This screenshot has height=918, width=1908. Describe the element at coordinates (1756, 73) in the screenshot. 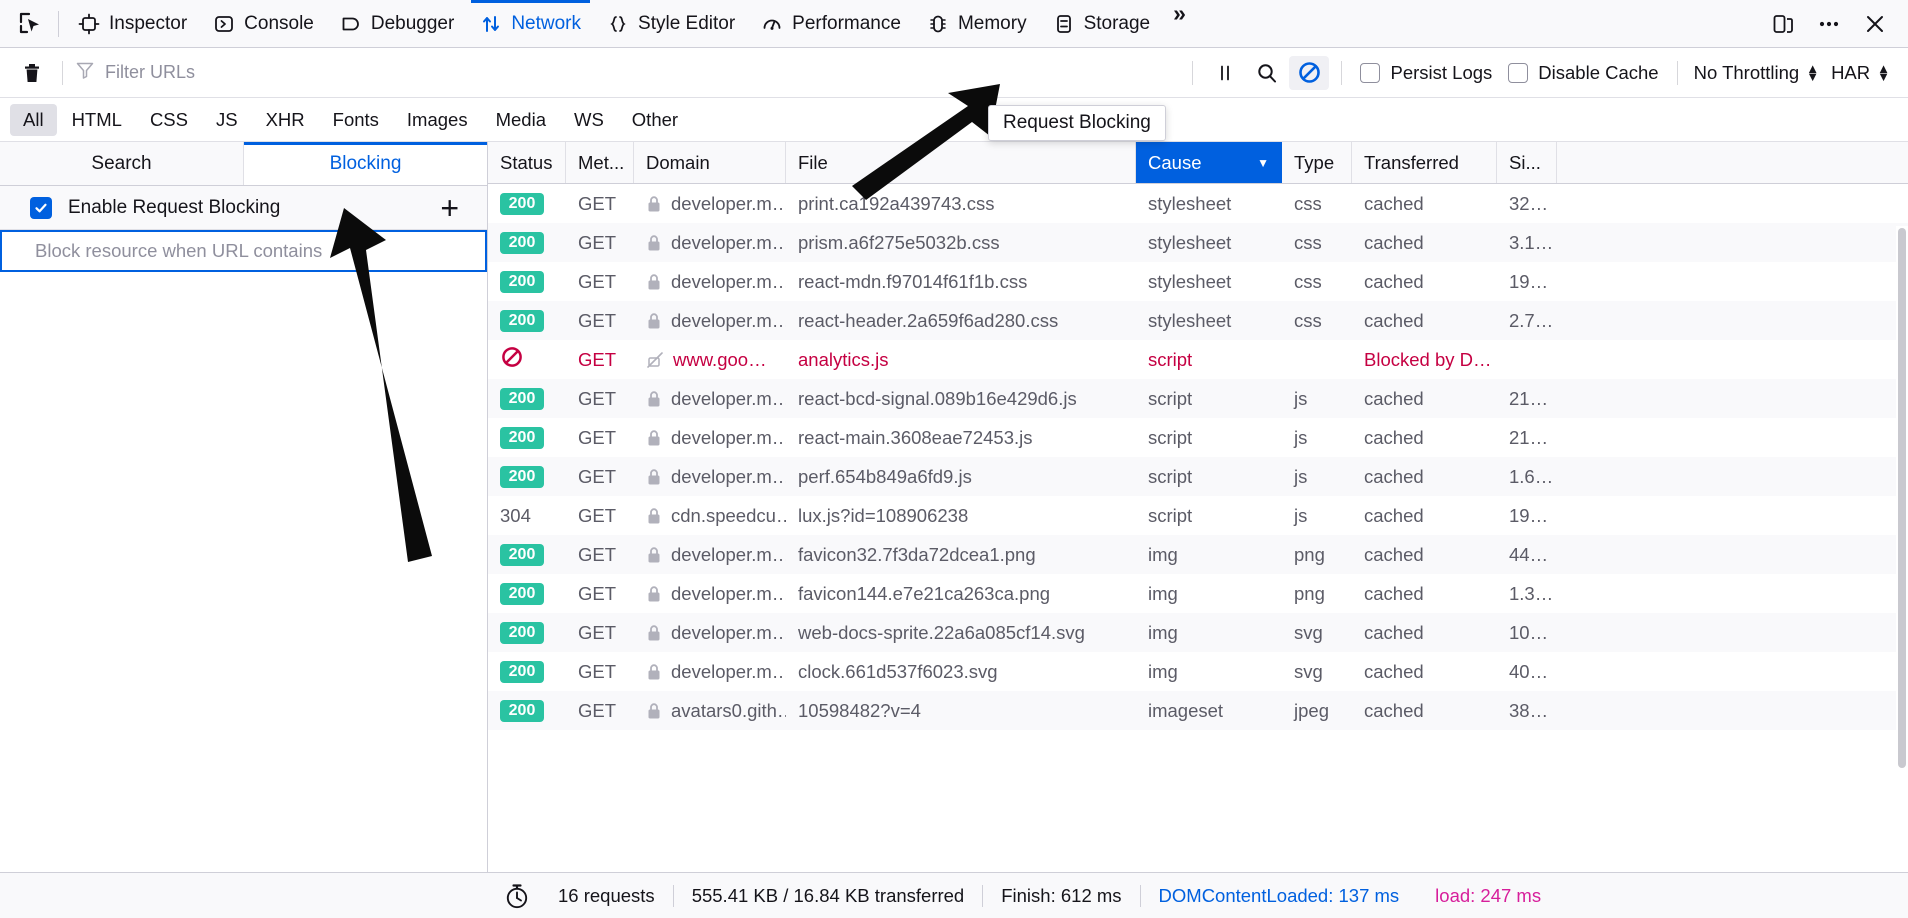

I see `throttling-select: No Throttling ▲ ▼` at that location.